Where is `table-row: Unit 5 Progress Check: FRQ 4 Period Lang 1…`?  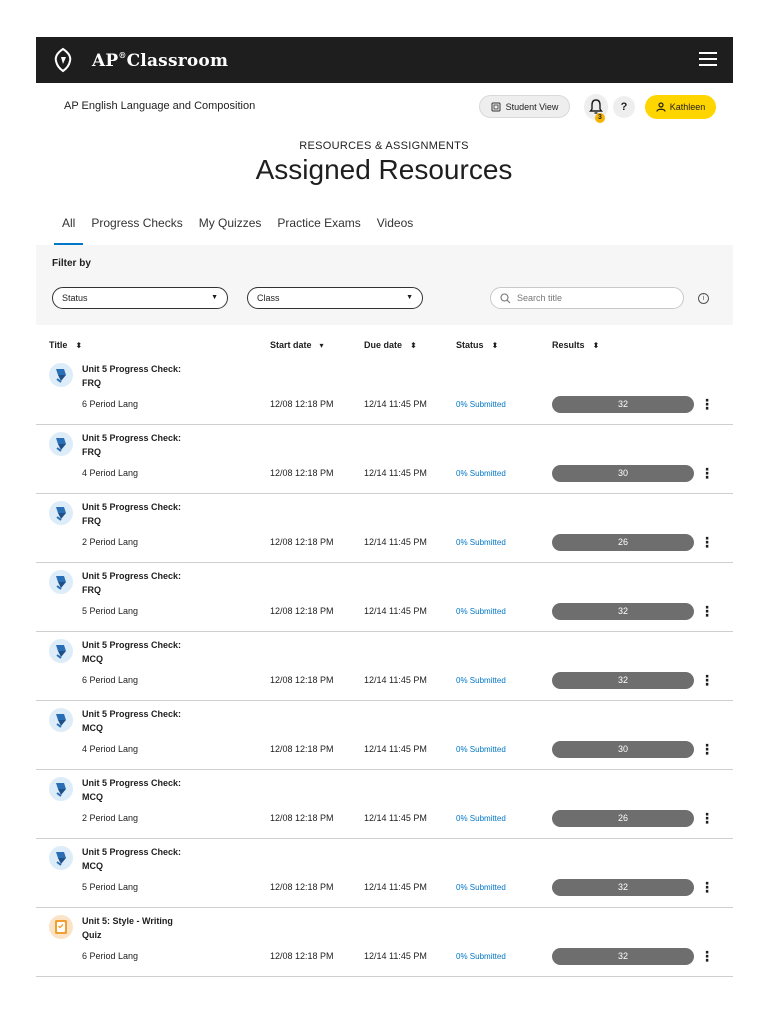
table-row: Unit 5 Progress Check: FRQ 4 Period Lang 1… is located at coordinates (384, 459).